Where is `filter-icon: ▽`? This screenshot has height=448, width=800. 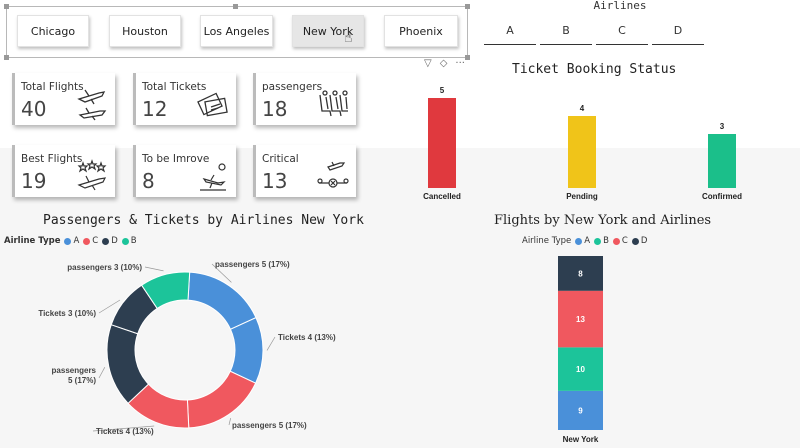 filter-icon: ▽ is located at coordinates (428, 63).